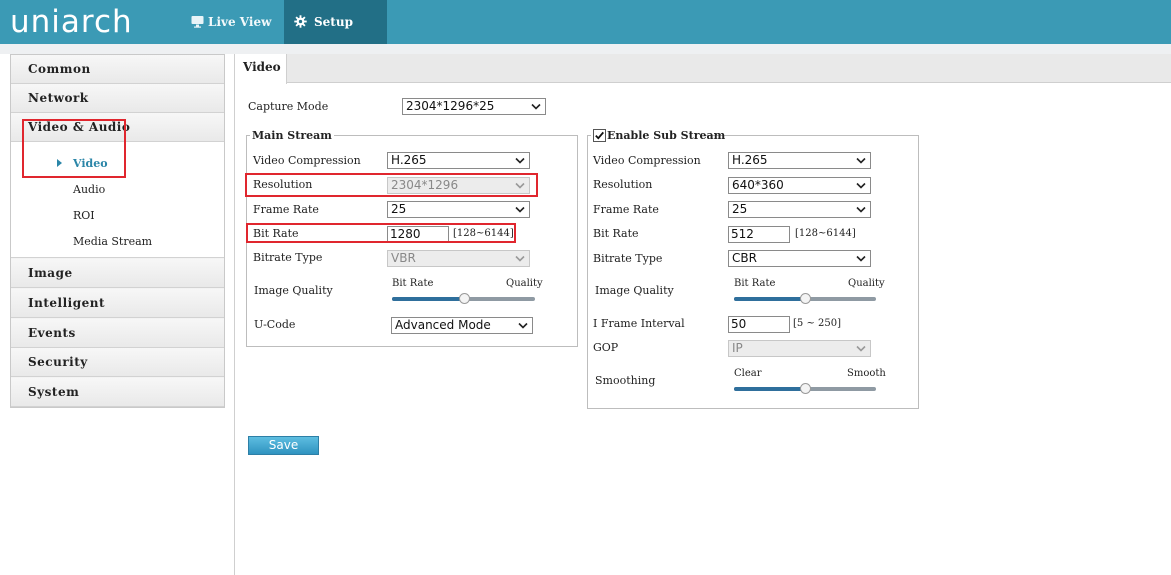 The height and width of the screenshot is (575, 1171). I want to click on sub-smoothing-left-label: Clear, so click(748, 373).